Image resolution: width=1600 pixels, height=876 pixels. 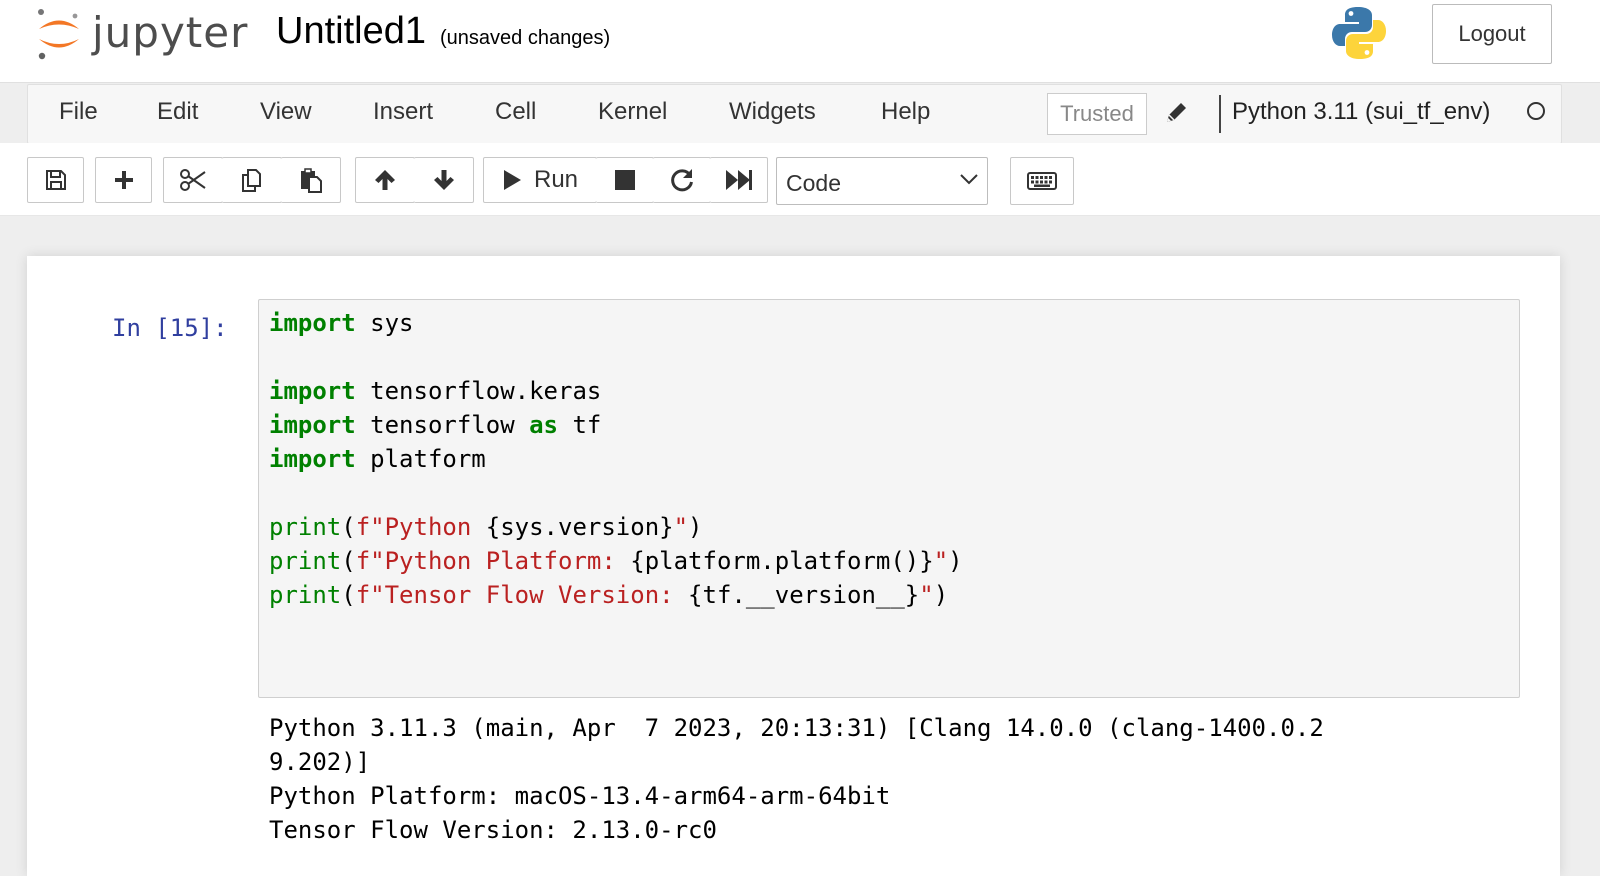 I want to click on move-up-button, so click(x=385, y=180).